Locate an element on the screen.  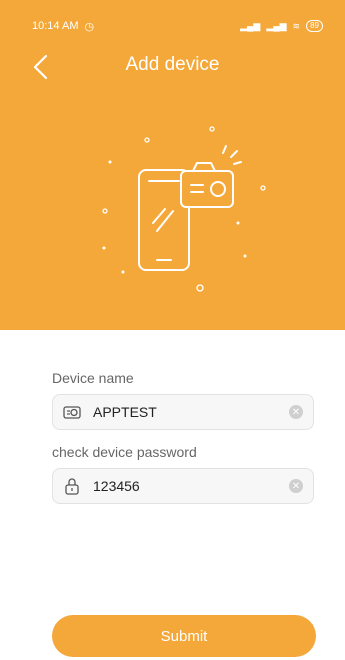
device-name-field: APPTEST ✕ is located at coordinates (183, 412).